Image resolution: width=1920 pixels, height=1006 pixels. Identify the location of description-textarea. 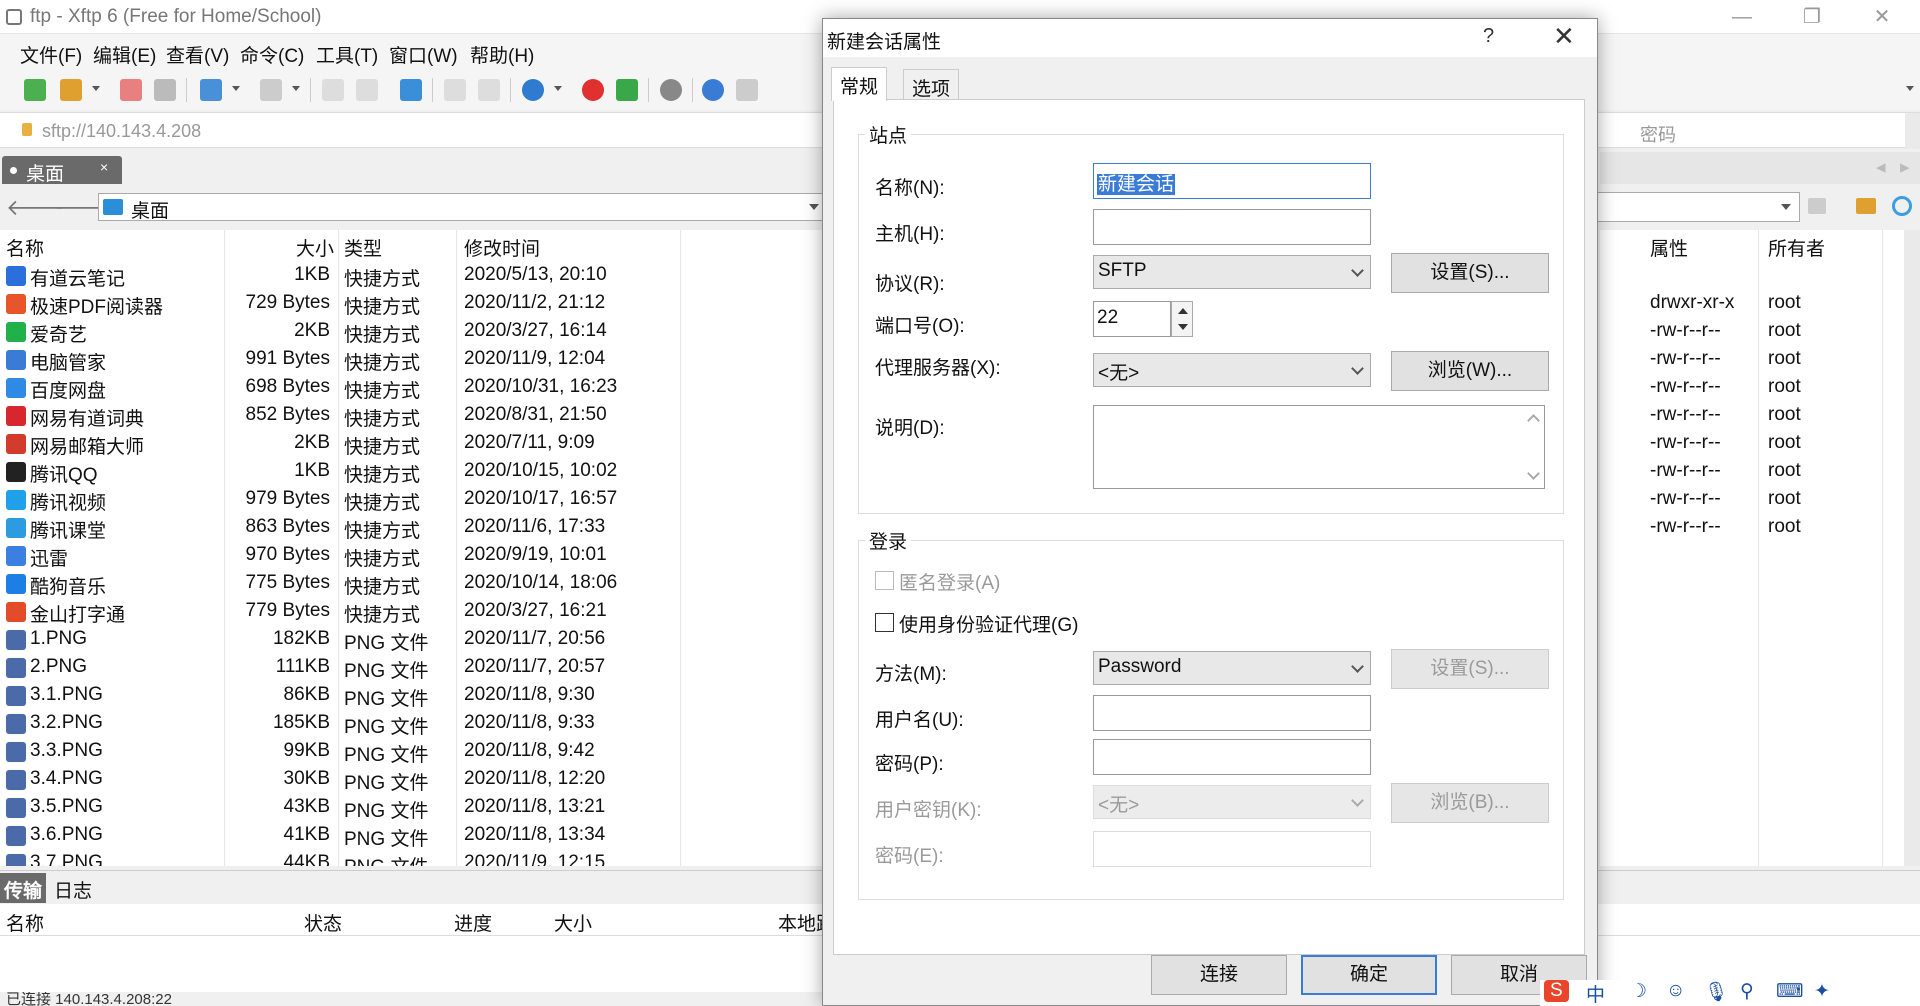
(1319, 447).